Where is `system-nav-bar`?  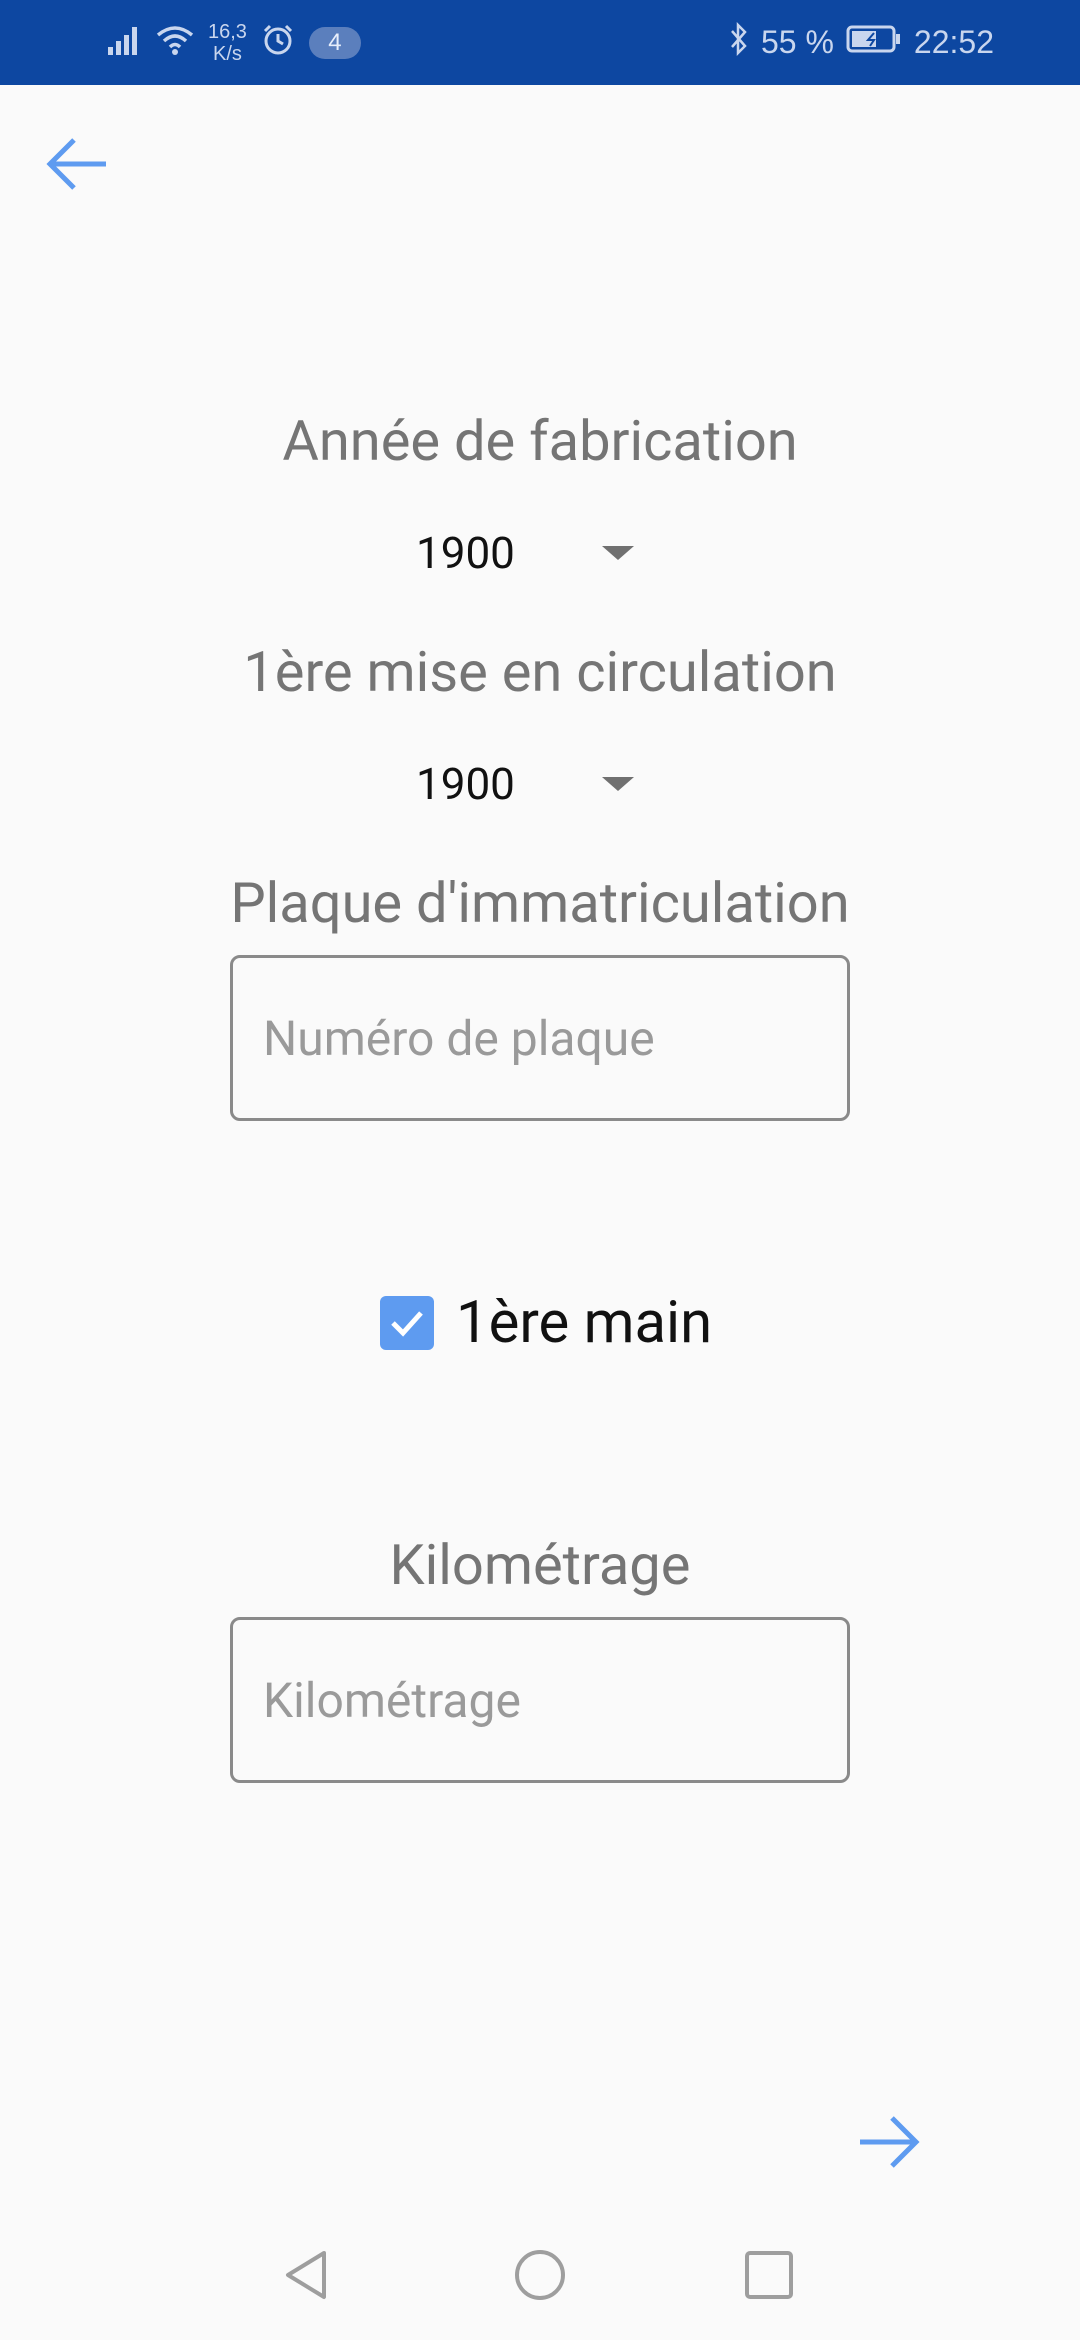 system-nav-bar is located at coordinates (540, 2275).